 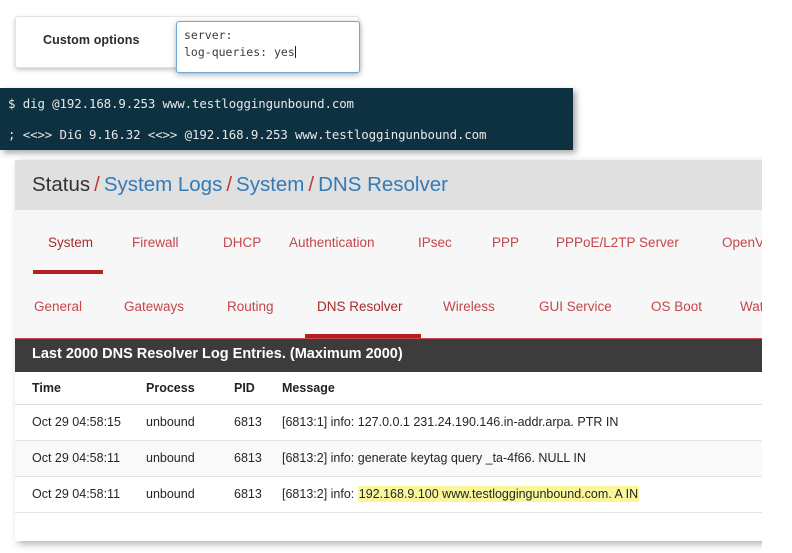 I want to click on log-message-text: [6813:2] info:, so click(x=320, y=494).